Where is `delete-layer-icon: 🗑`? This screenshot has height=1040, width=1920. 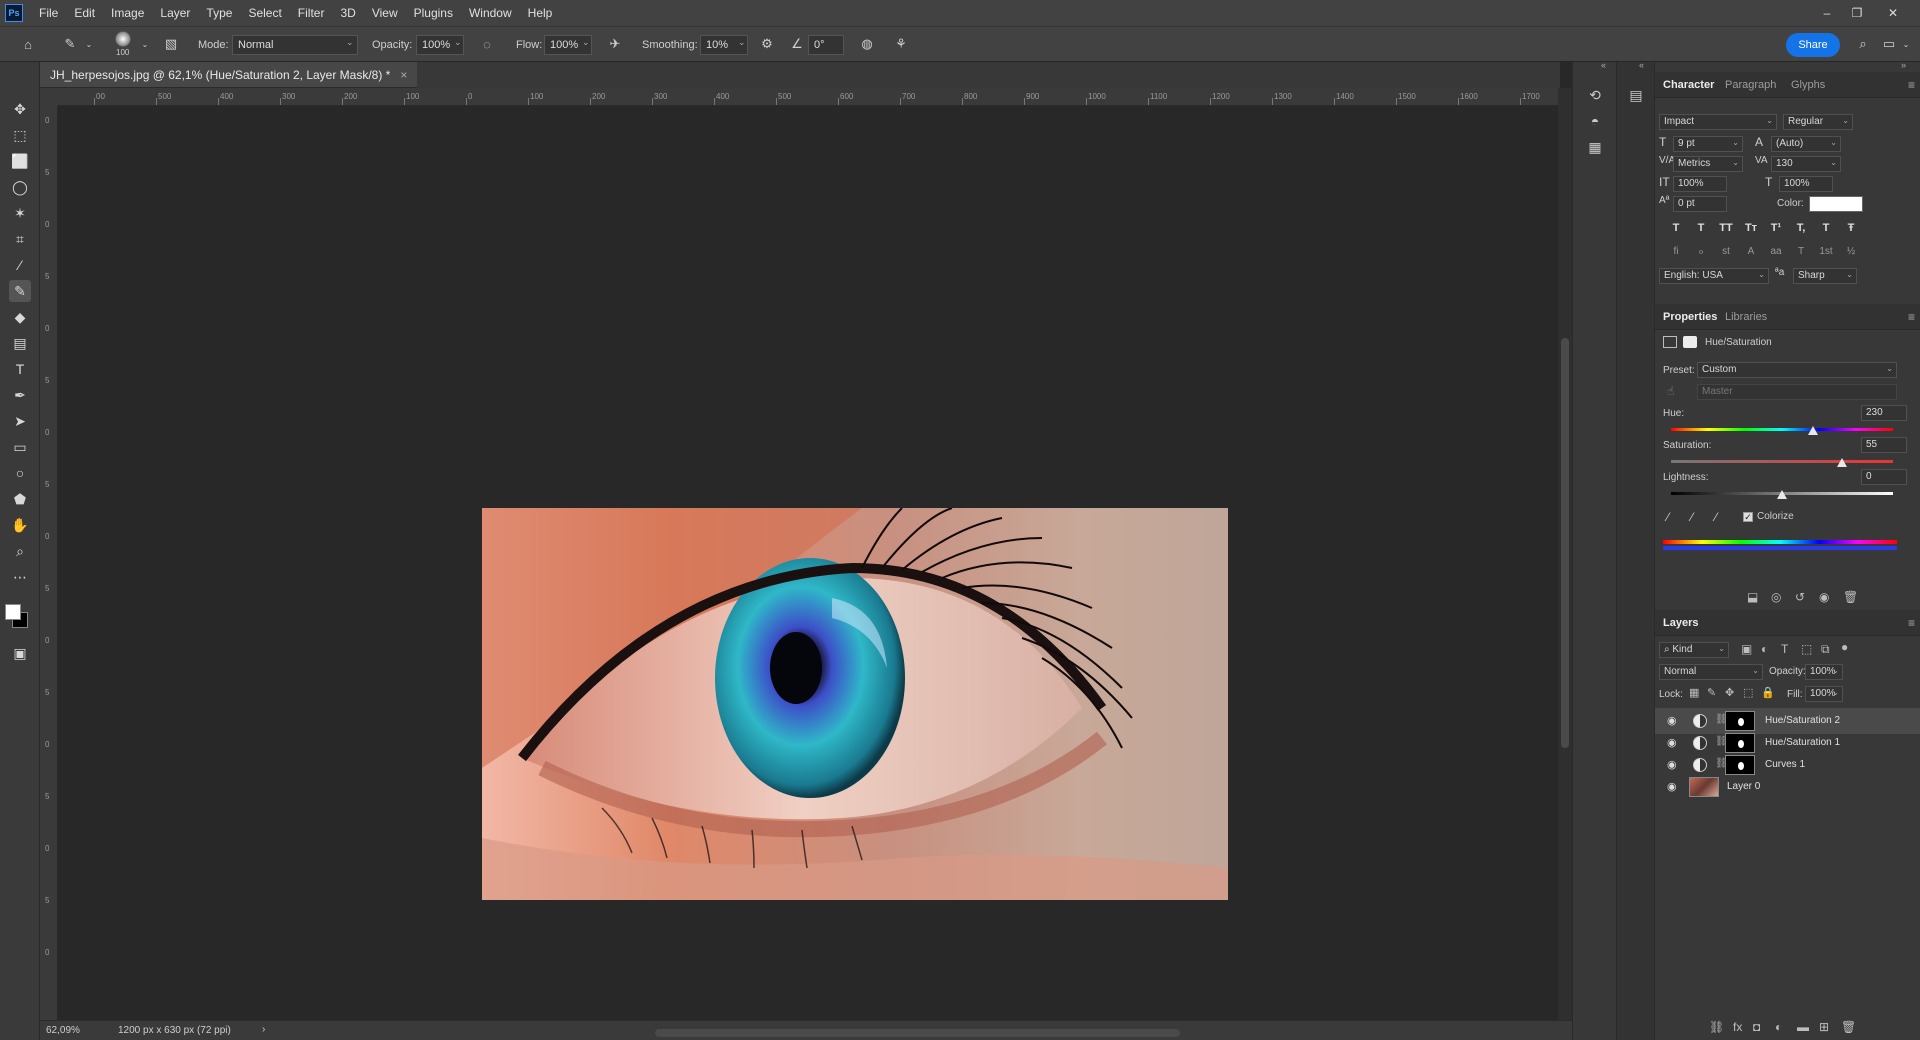
delete-layer-icon: 🗑 is located at coordinates (1848, 1027).